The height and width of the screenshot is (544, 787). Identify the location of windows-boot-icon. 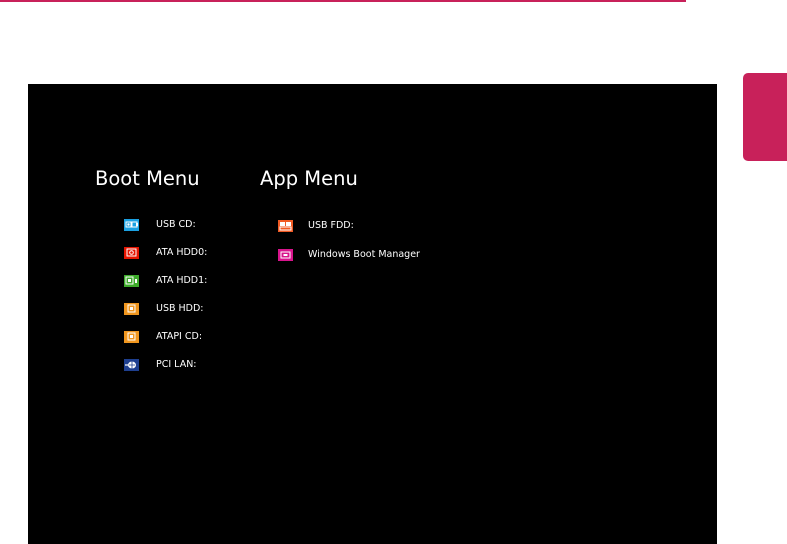
(285, 254).